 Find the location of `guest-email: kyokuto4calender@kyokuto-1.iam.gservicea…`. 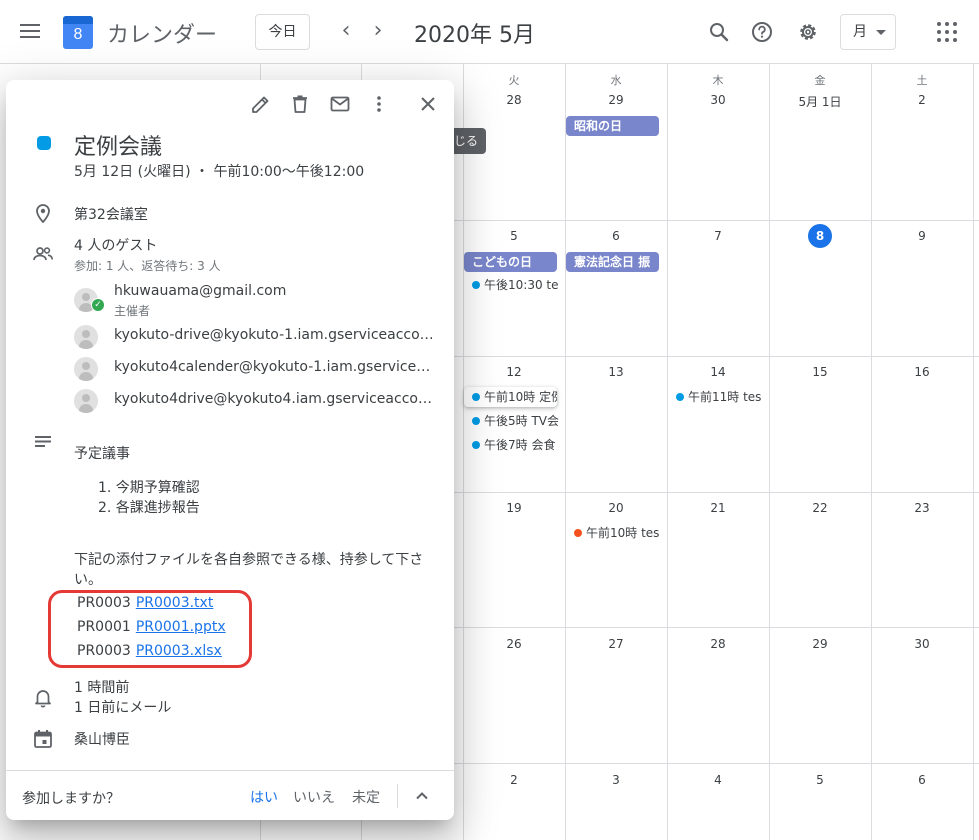

guest-email: kyokuto4calender@kyokuto-1.iam.gservicea… is located at coordinates (276, 367).